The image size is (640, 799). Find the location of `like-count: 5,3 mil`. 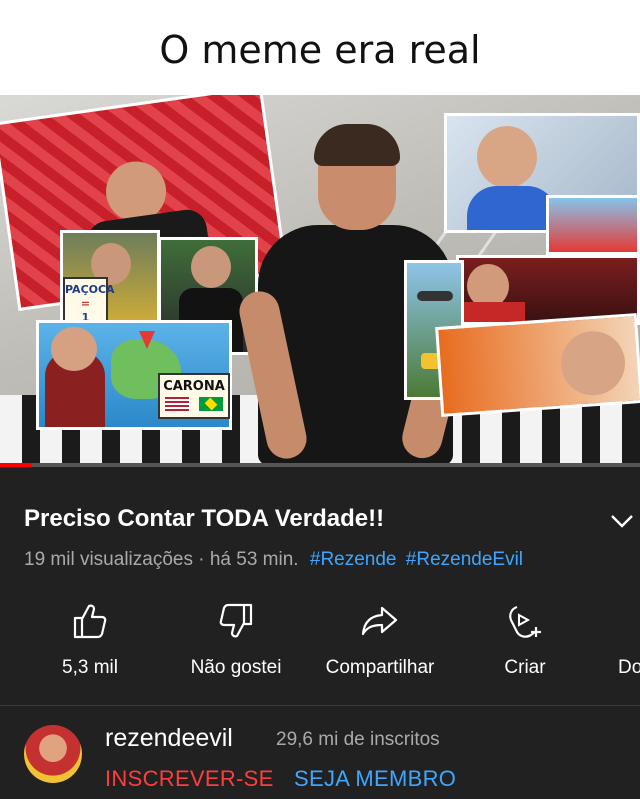

like-count: 5,3 mil is located at coordinates (90, 667).